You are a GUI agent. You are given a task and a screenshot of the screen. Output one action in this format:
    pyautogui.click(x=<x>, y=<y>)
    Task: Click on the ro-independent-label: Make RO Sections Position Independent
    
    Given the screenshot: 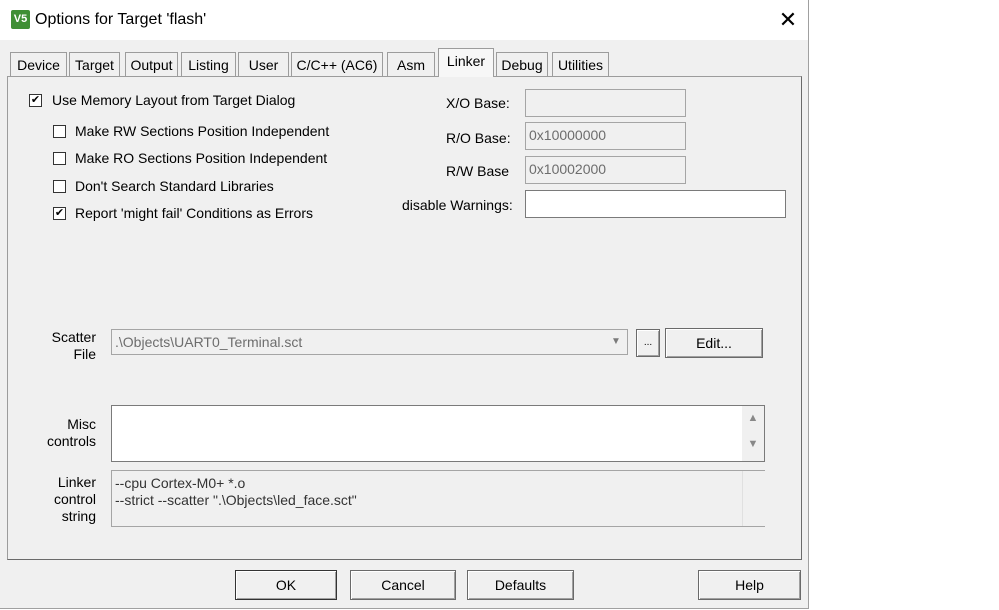 What is the action you would take?
    pyautogui.click(x=201, y=158)
    